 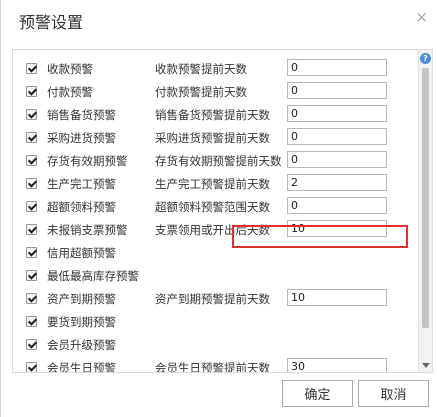 I want to click on ok-button: 确定, so click(x=317, y=393).